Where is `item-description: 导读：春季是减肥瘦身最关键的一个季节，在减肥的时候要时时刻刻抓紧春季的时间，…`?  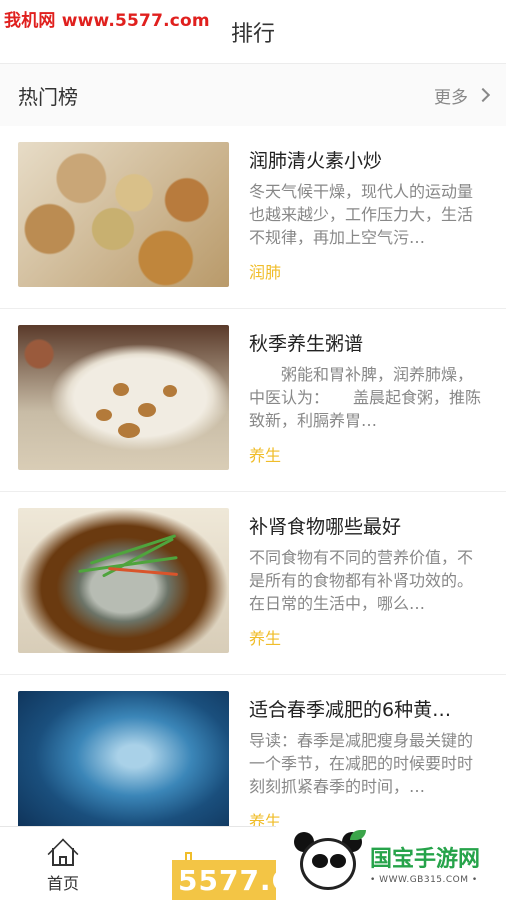
item-description: 导读：春季是减肥瘦身最关键的一个季节，在减肥的时候要时时刻刻抓紧春季的时间，… is located at coordinates (361, 763).